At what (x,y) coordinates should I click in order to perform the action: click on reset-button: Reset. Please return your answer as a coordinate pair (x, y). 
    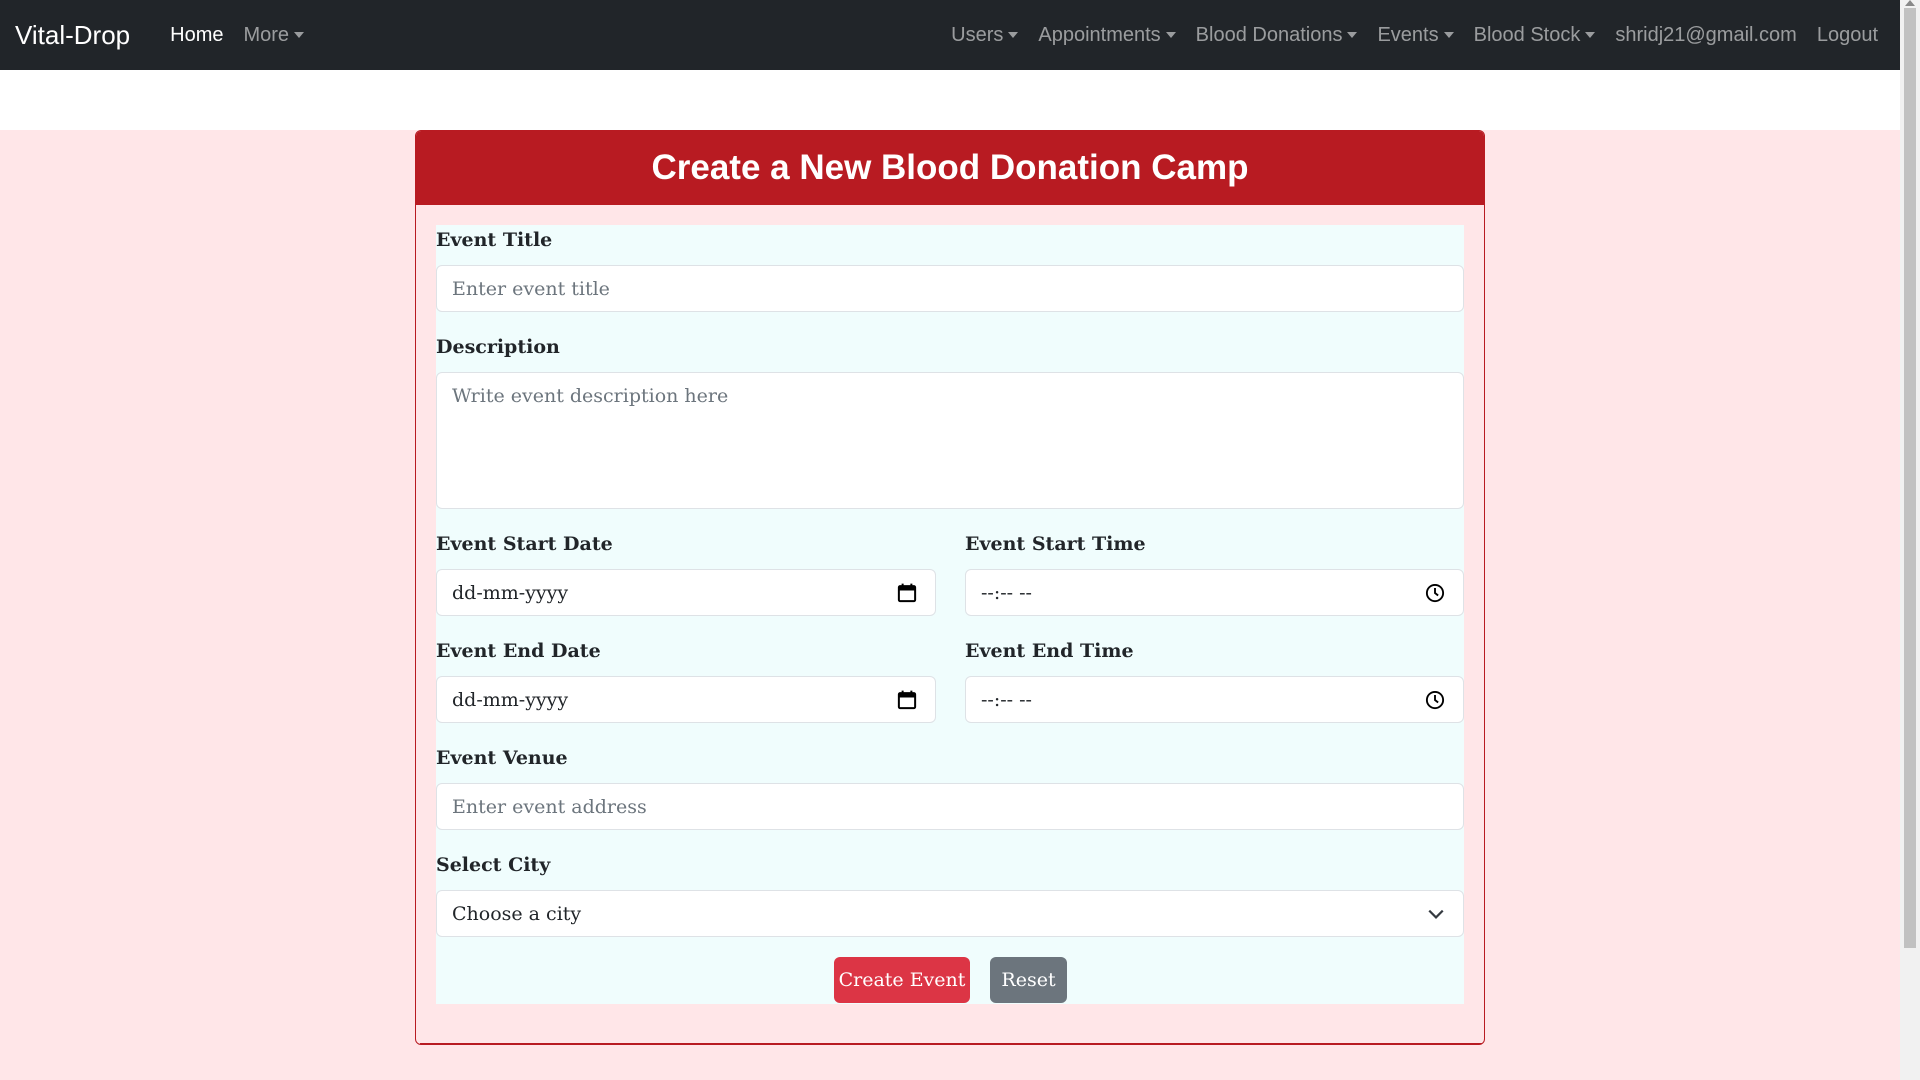
    Looking at the image, I should click on (1028, 980).